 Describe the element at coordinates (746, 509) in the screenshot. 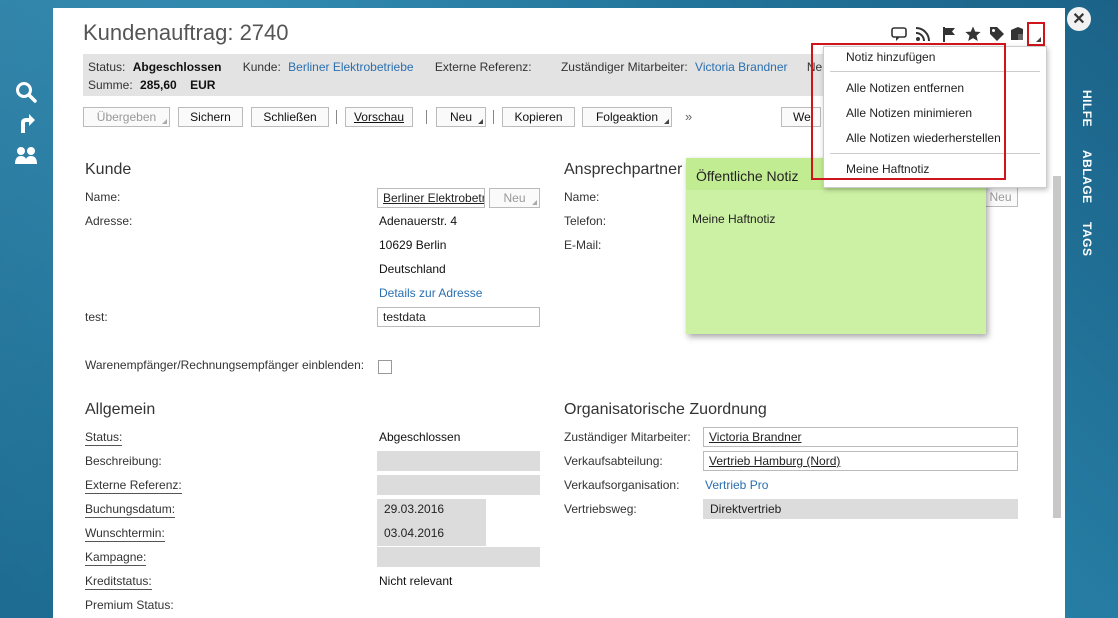

I see `org-vertriebsweg-value: Direktvertrieb` at that location.